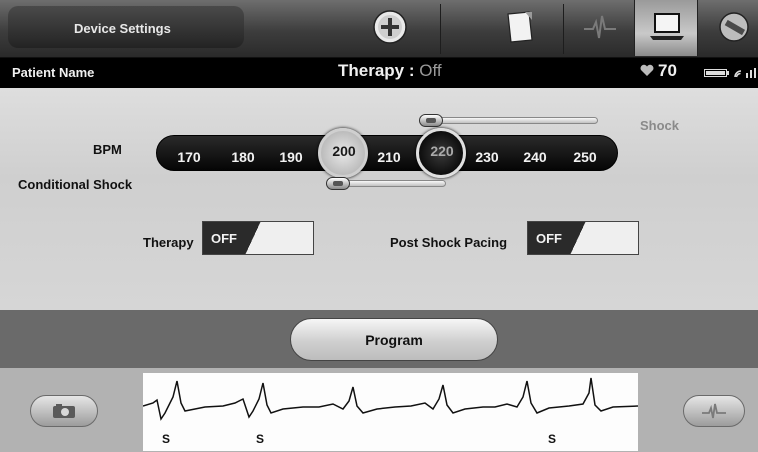 This screenshot has width=758, height=452. I want to click on shock-rate-selector: 220, so click(441, 153).